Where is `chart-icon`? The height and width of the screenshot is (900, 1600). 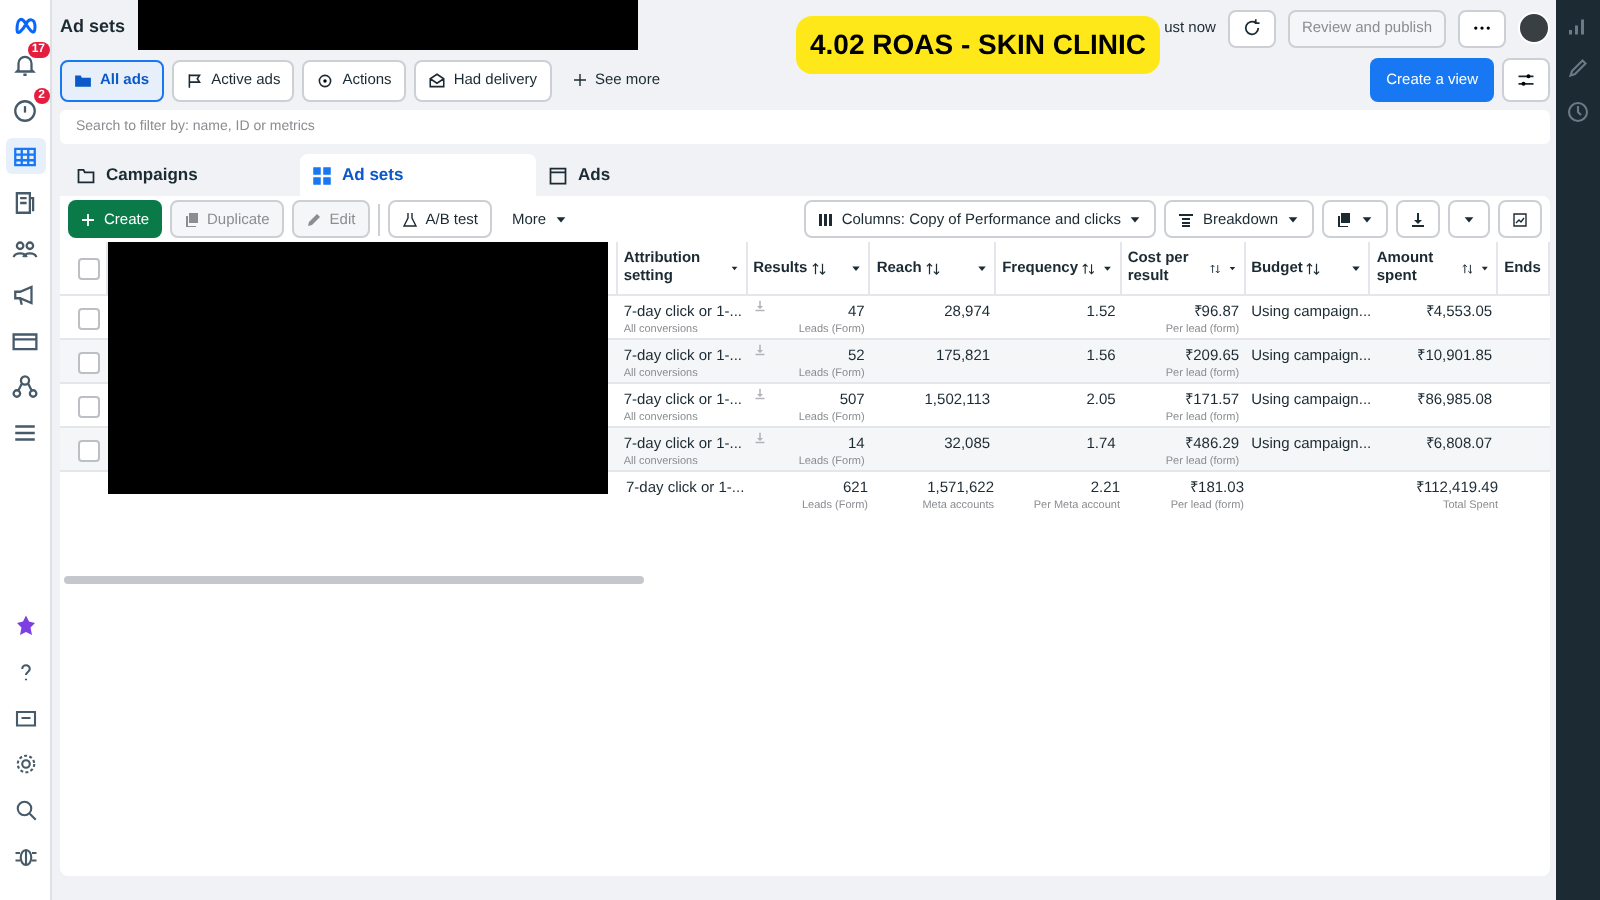
chart-icon is located at coordinates (1520, 219).